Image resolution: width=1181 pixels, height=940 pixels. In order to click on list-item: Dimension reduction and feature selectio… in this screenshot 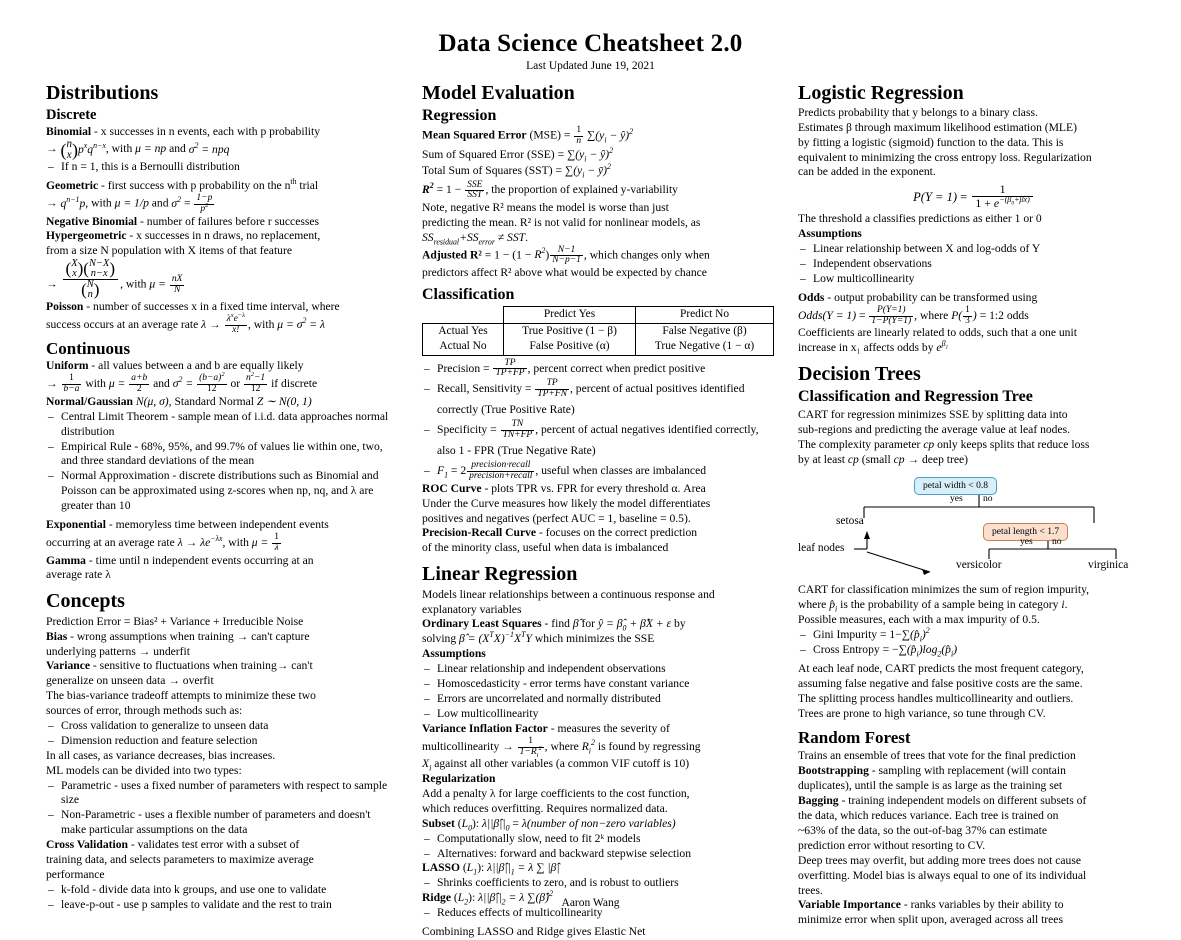, I will do `click(222, 741)`.